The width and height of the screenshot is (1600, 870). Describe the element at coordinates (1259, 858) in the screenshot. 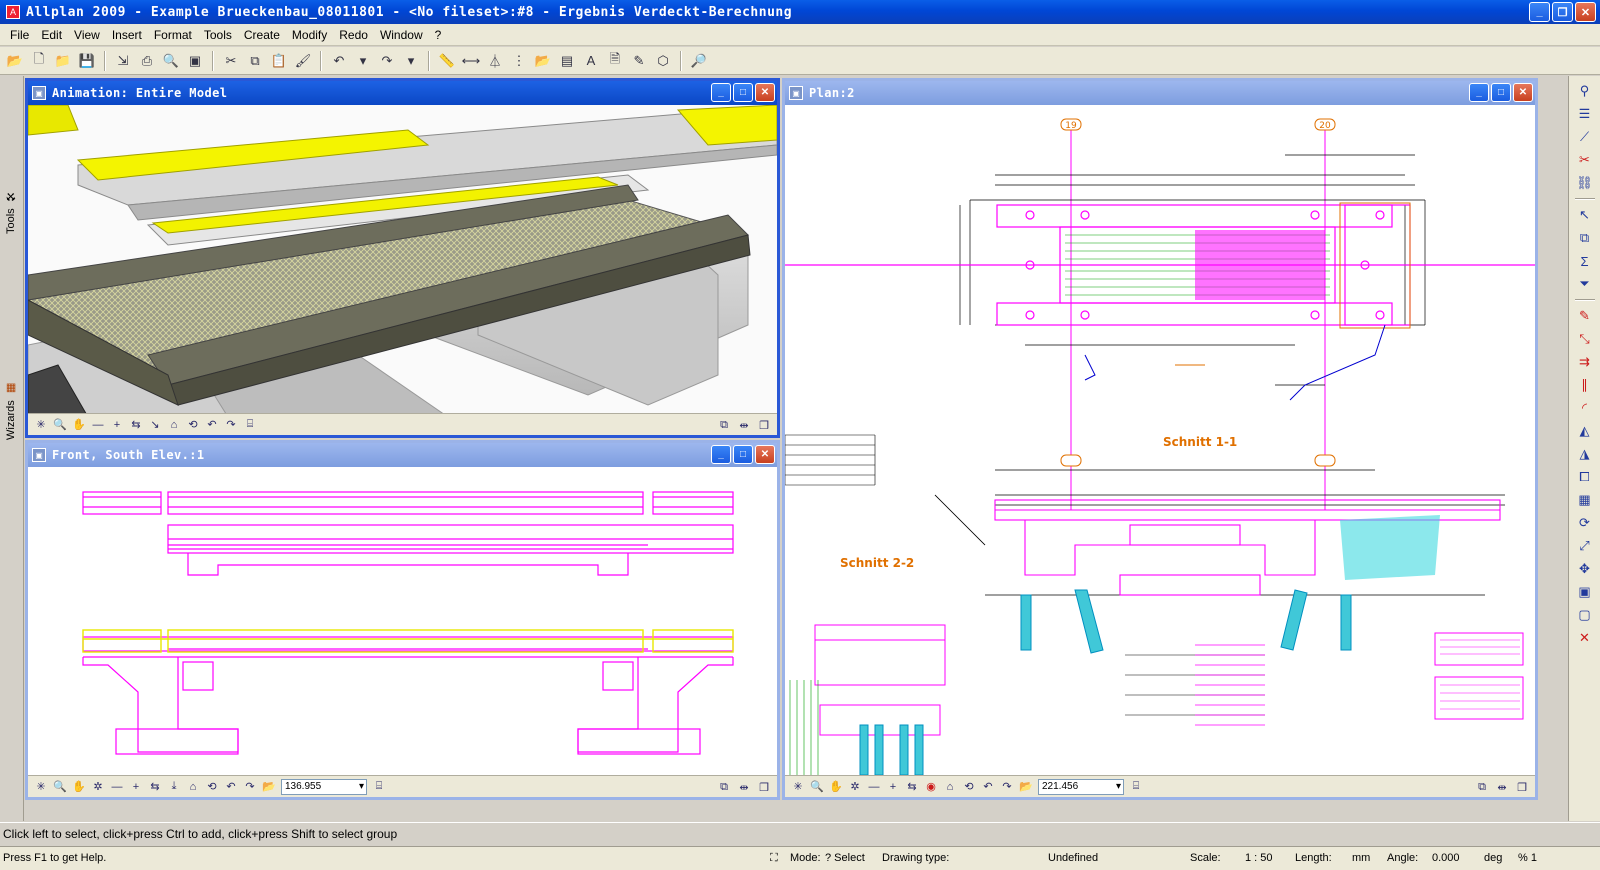

I see `scale-value: 1 : 50` at that location.